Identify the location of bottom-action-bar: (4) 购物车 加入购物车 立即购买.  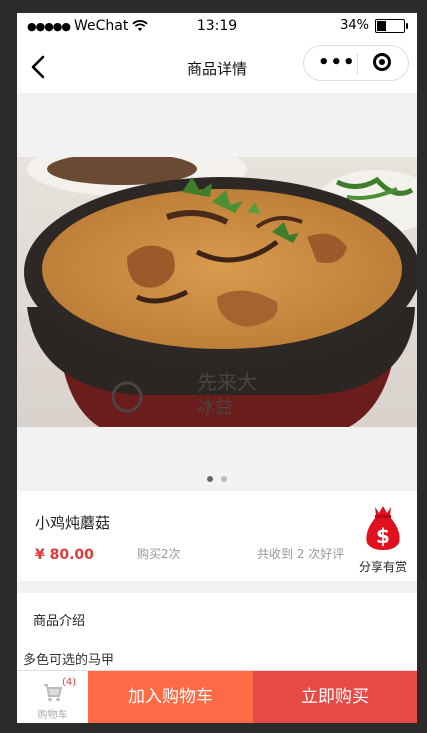
(217, 696).